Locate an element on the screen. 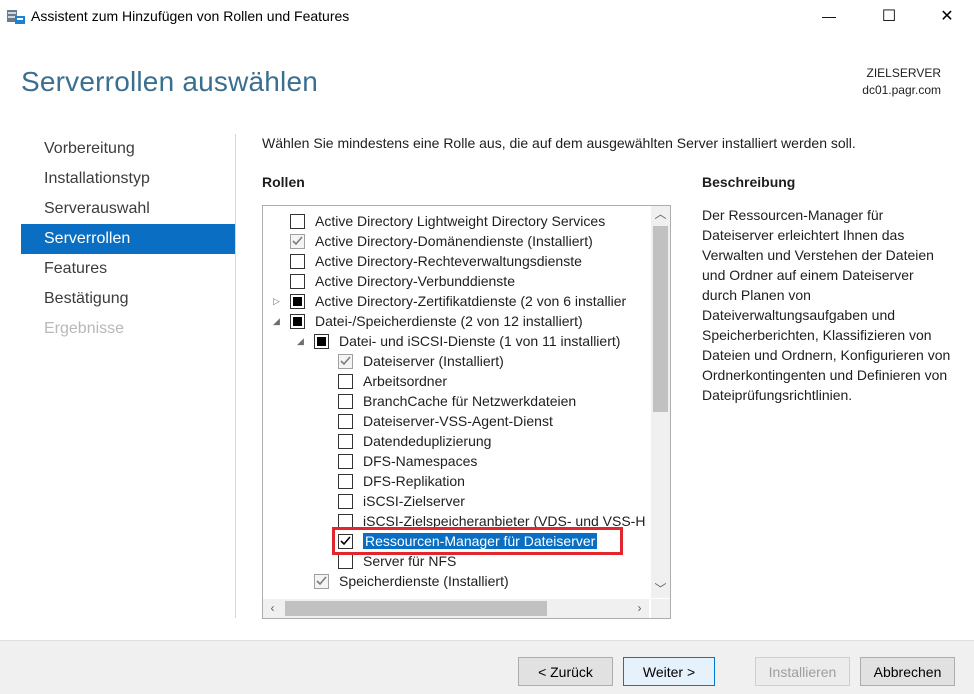  target-server-value: dc01.pagr.com is located at coordinates (901, 90).